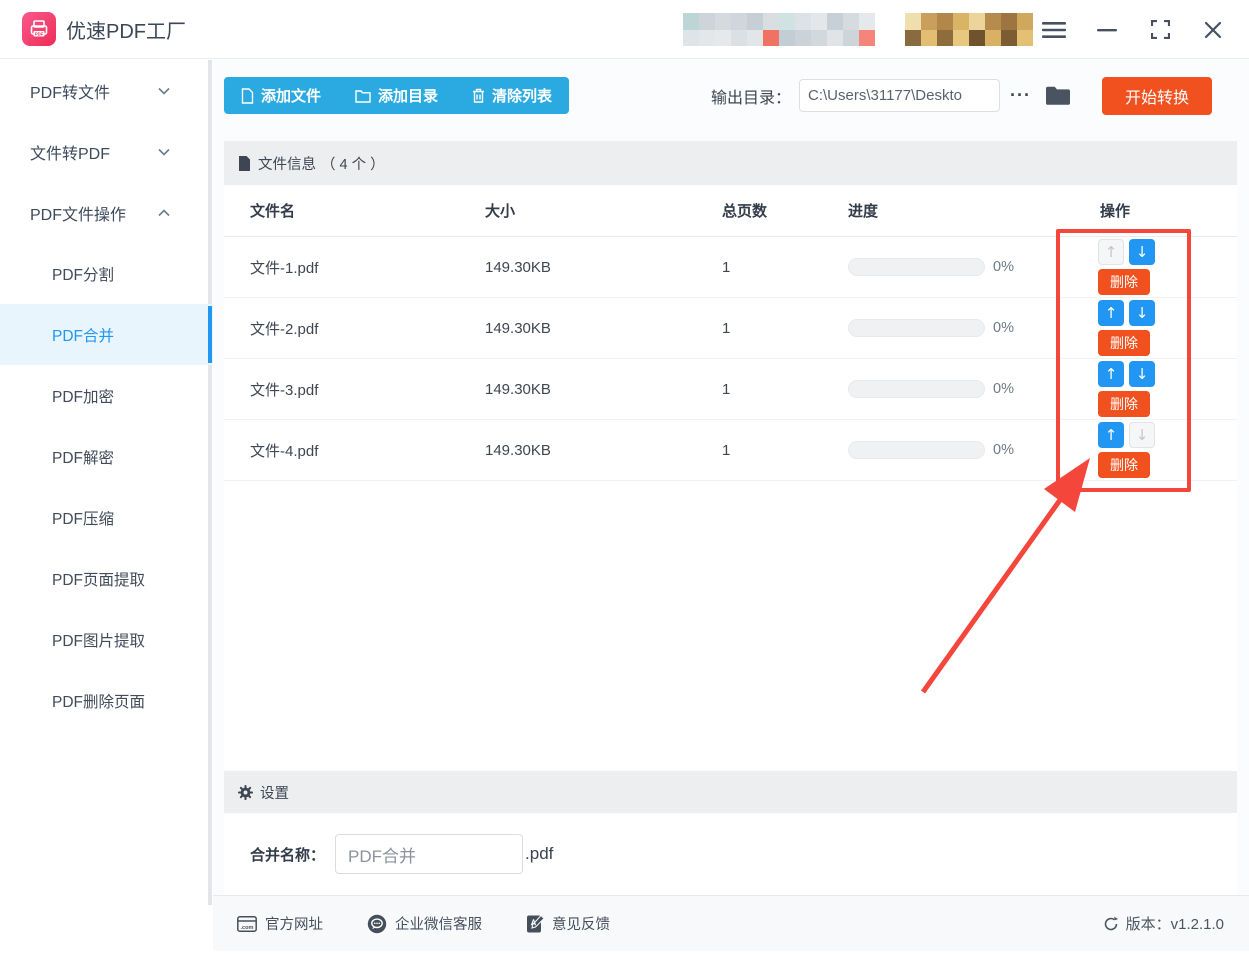 This screenshot has height=955, width=1249. Describe the element at coordinates (1115, 211) in the screenshot. I see `column-header-actions: 操作` at that location.